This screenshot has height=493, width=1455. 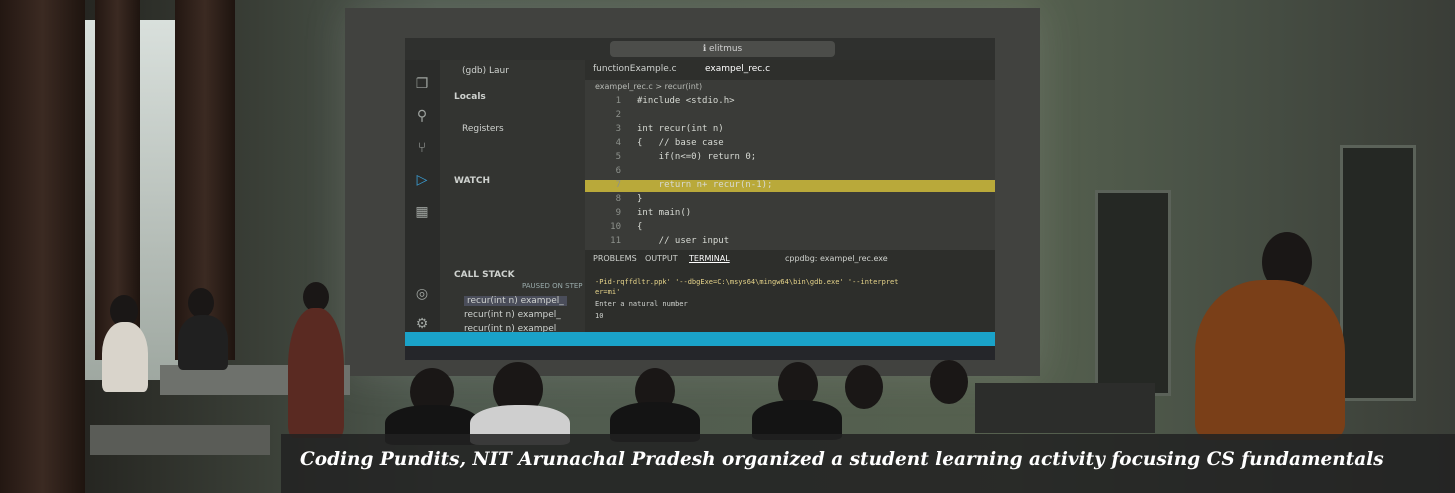 What do you see at coordinates (649, 86) in the screenshot?
I see `breadcrumb: exampel_rec.c > recur(int)` at bounding box center [649, 86].